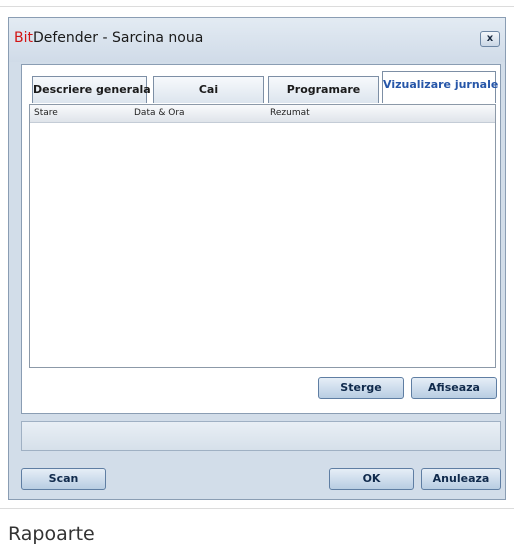  I want to click on column-header-stare: Stare, so click(46, 113).